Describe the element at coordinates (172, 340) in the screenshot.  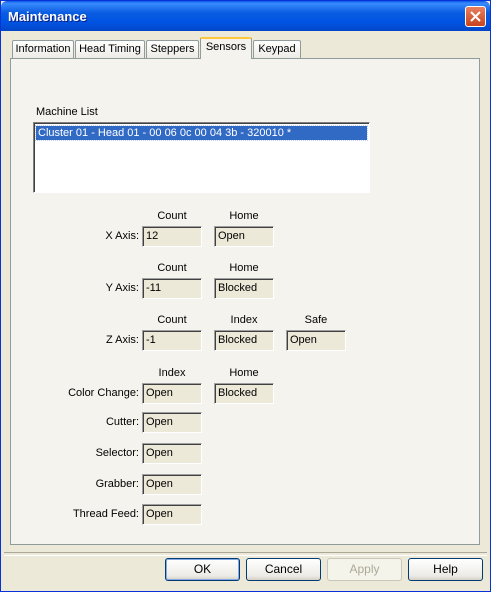
I see `z-axis-count-field: -1` at that location.